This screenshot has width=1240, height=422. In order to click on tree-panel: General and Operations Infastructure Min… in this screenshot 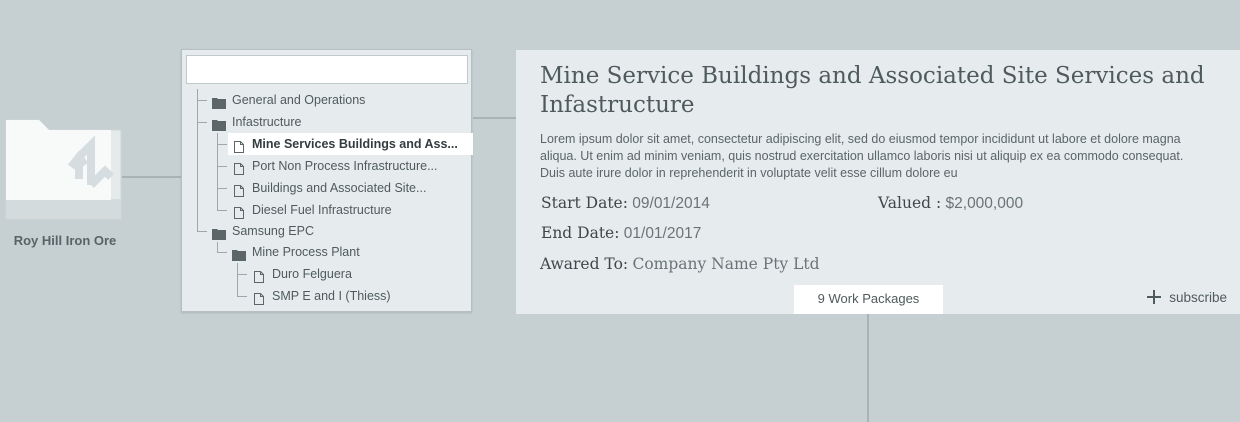, I will do `click(327, 180)`.